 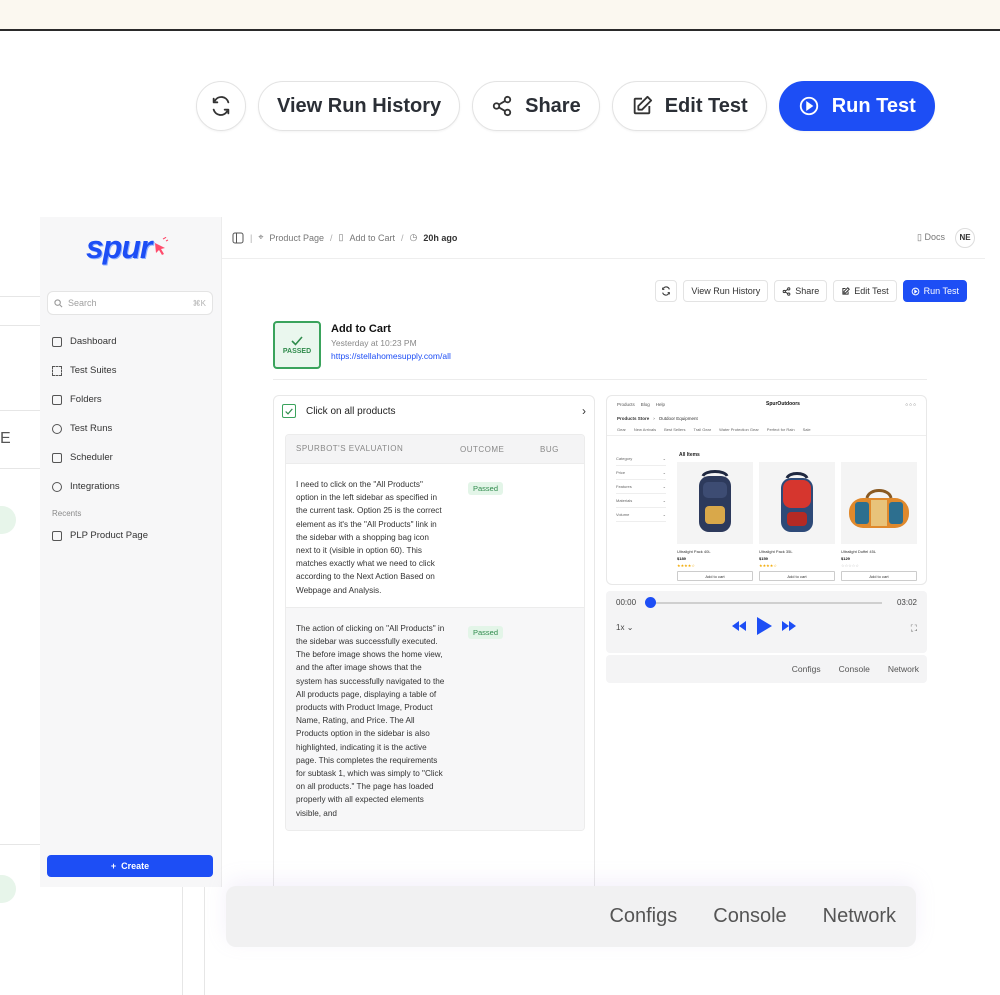 I want to click on sidebar-item-label: Test Runs, so click(x=91, y=428).